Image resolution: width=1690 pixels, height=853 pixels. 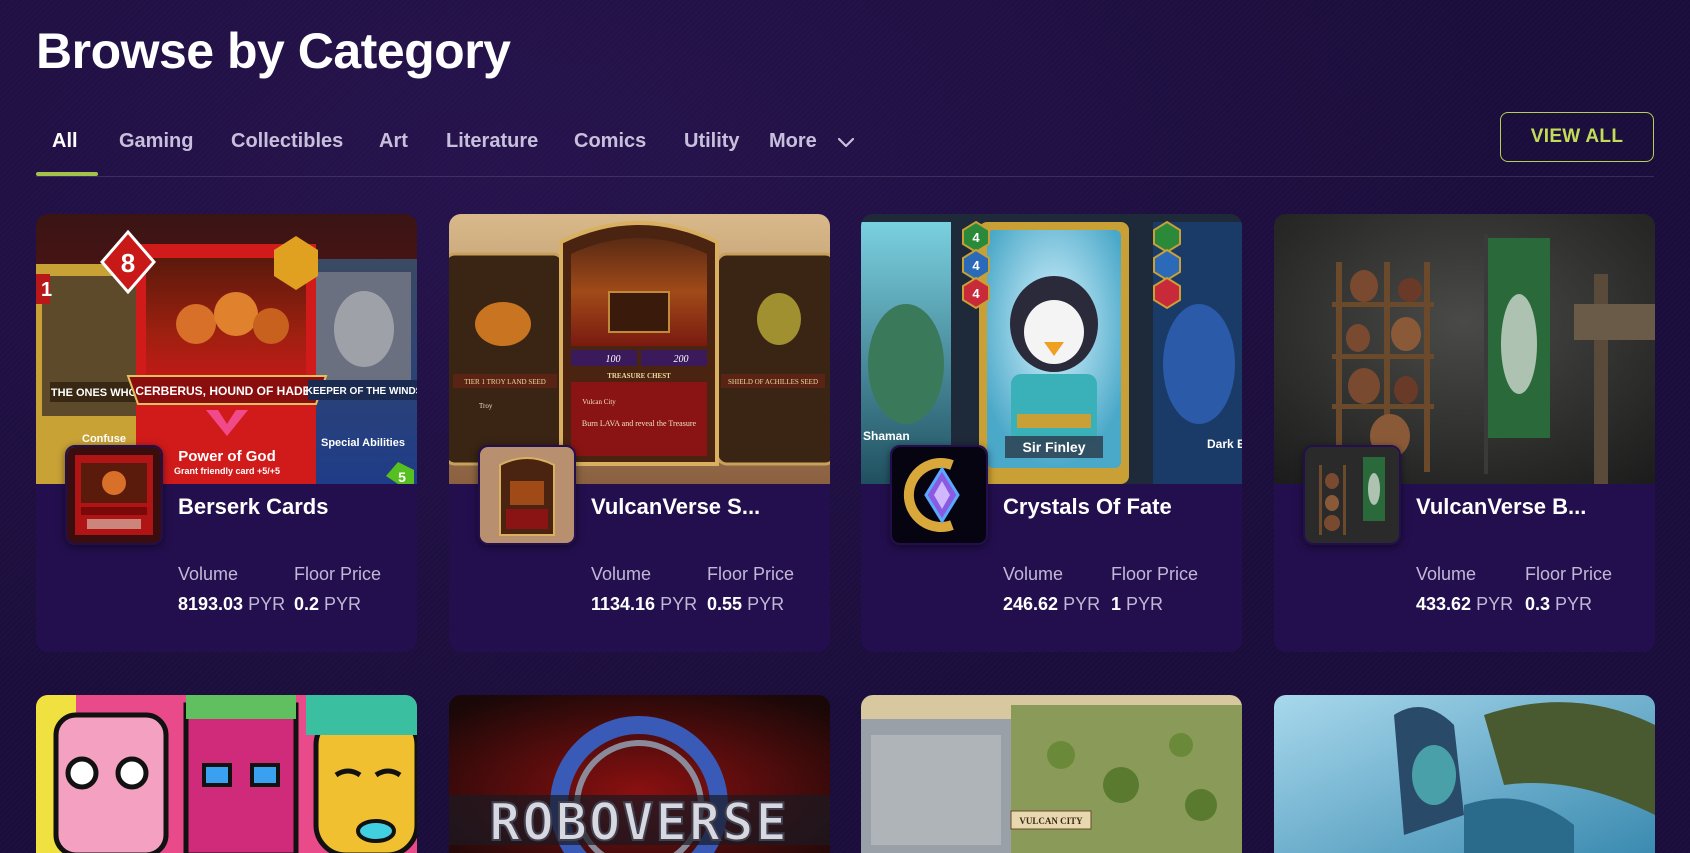 I want to click on svg-text: TREASURE CHEST, so click(x=639, y=376).